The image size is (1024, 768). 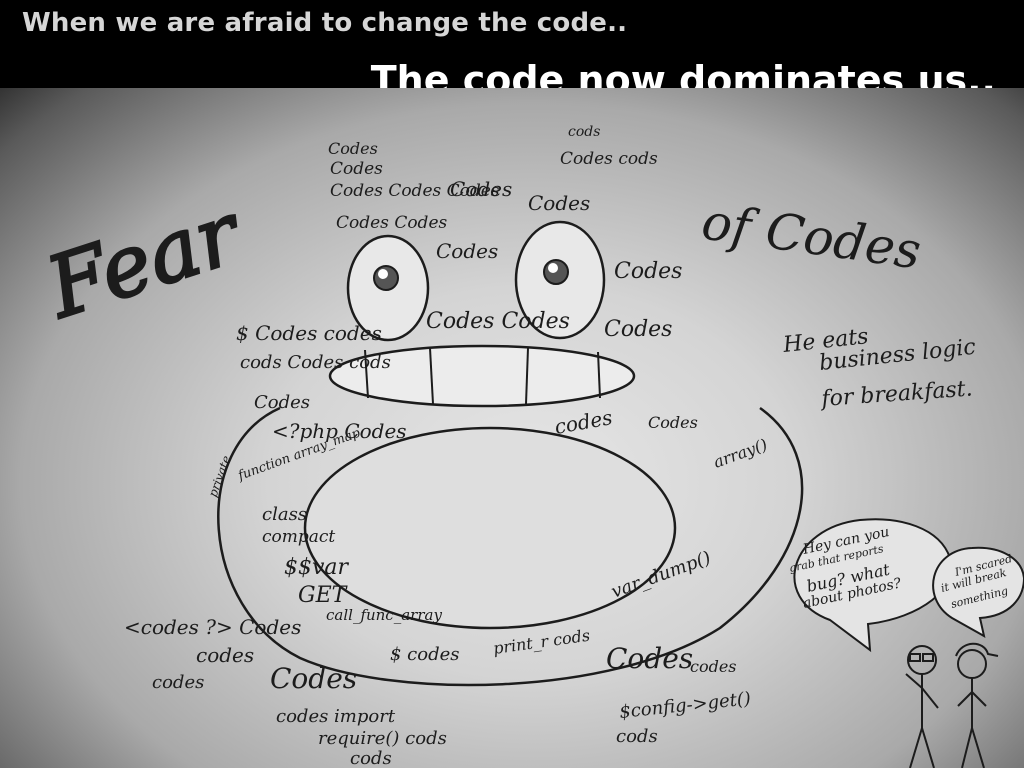 What do you see at coordinates (315, 362) in the screenshot?
I see `scribble: cods Codes cods` at bounding box center [315, 362].